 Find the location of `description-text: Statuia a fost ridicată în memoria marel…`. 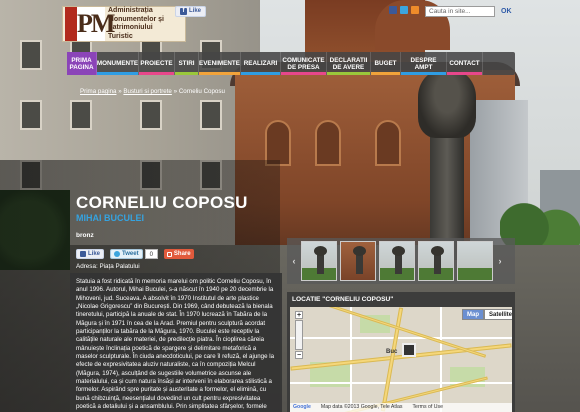

description-text: Statuia a fost ridicată în memoria marel… is located at coordinates (175, 345).